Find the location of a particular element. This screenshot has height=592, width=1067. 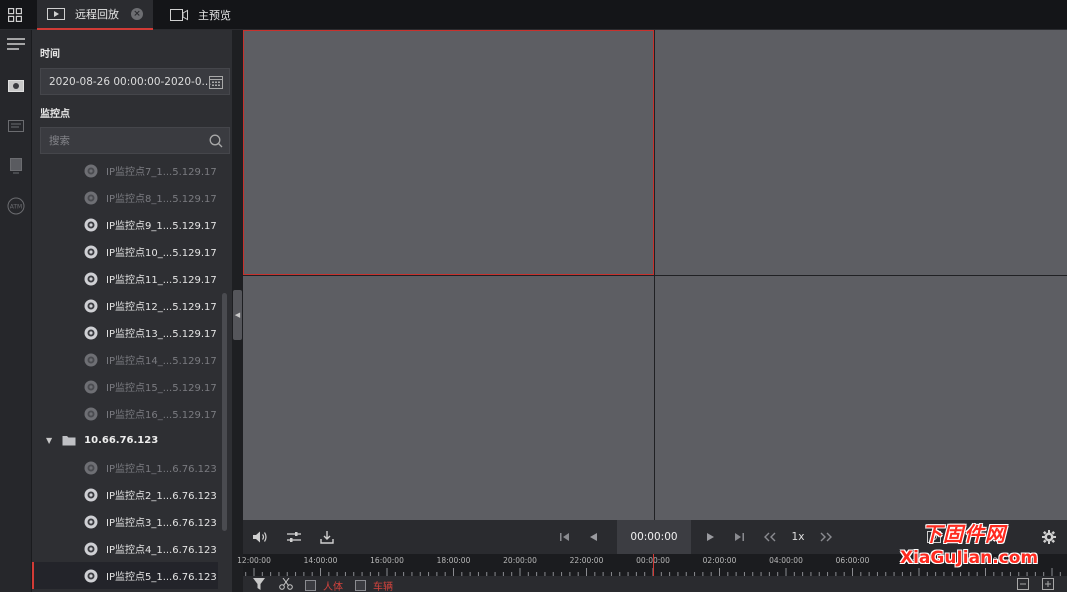

tree-camera-item: IP监控点11_...5.129.17 is located at coordinates (127, 278).